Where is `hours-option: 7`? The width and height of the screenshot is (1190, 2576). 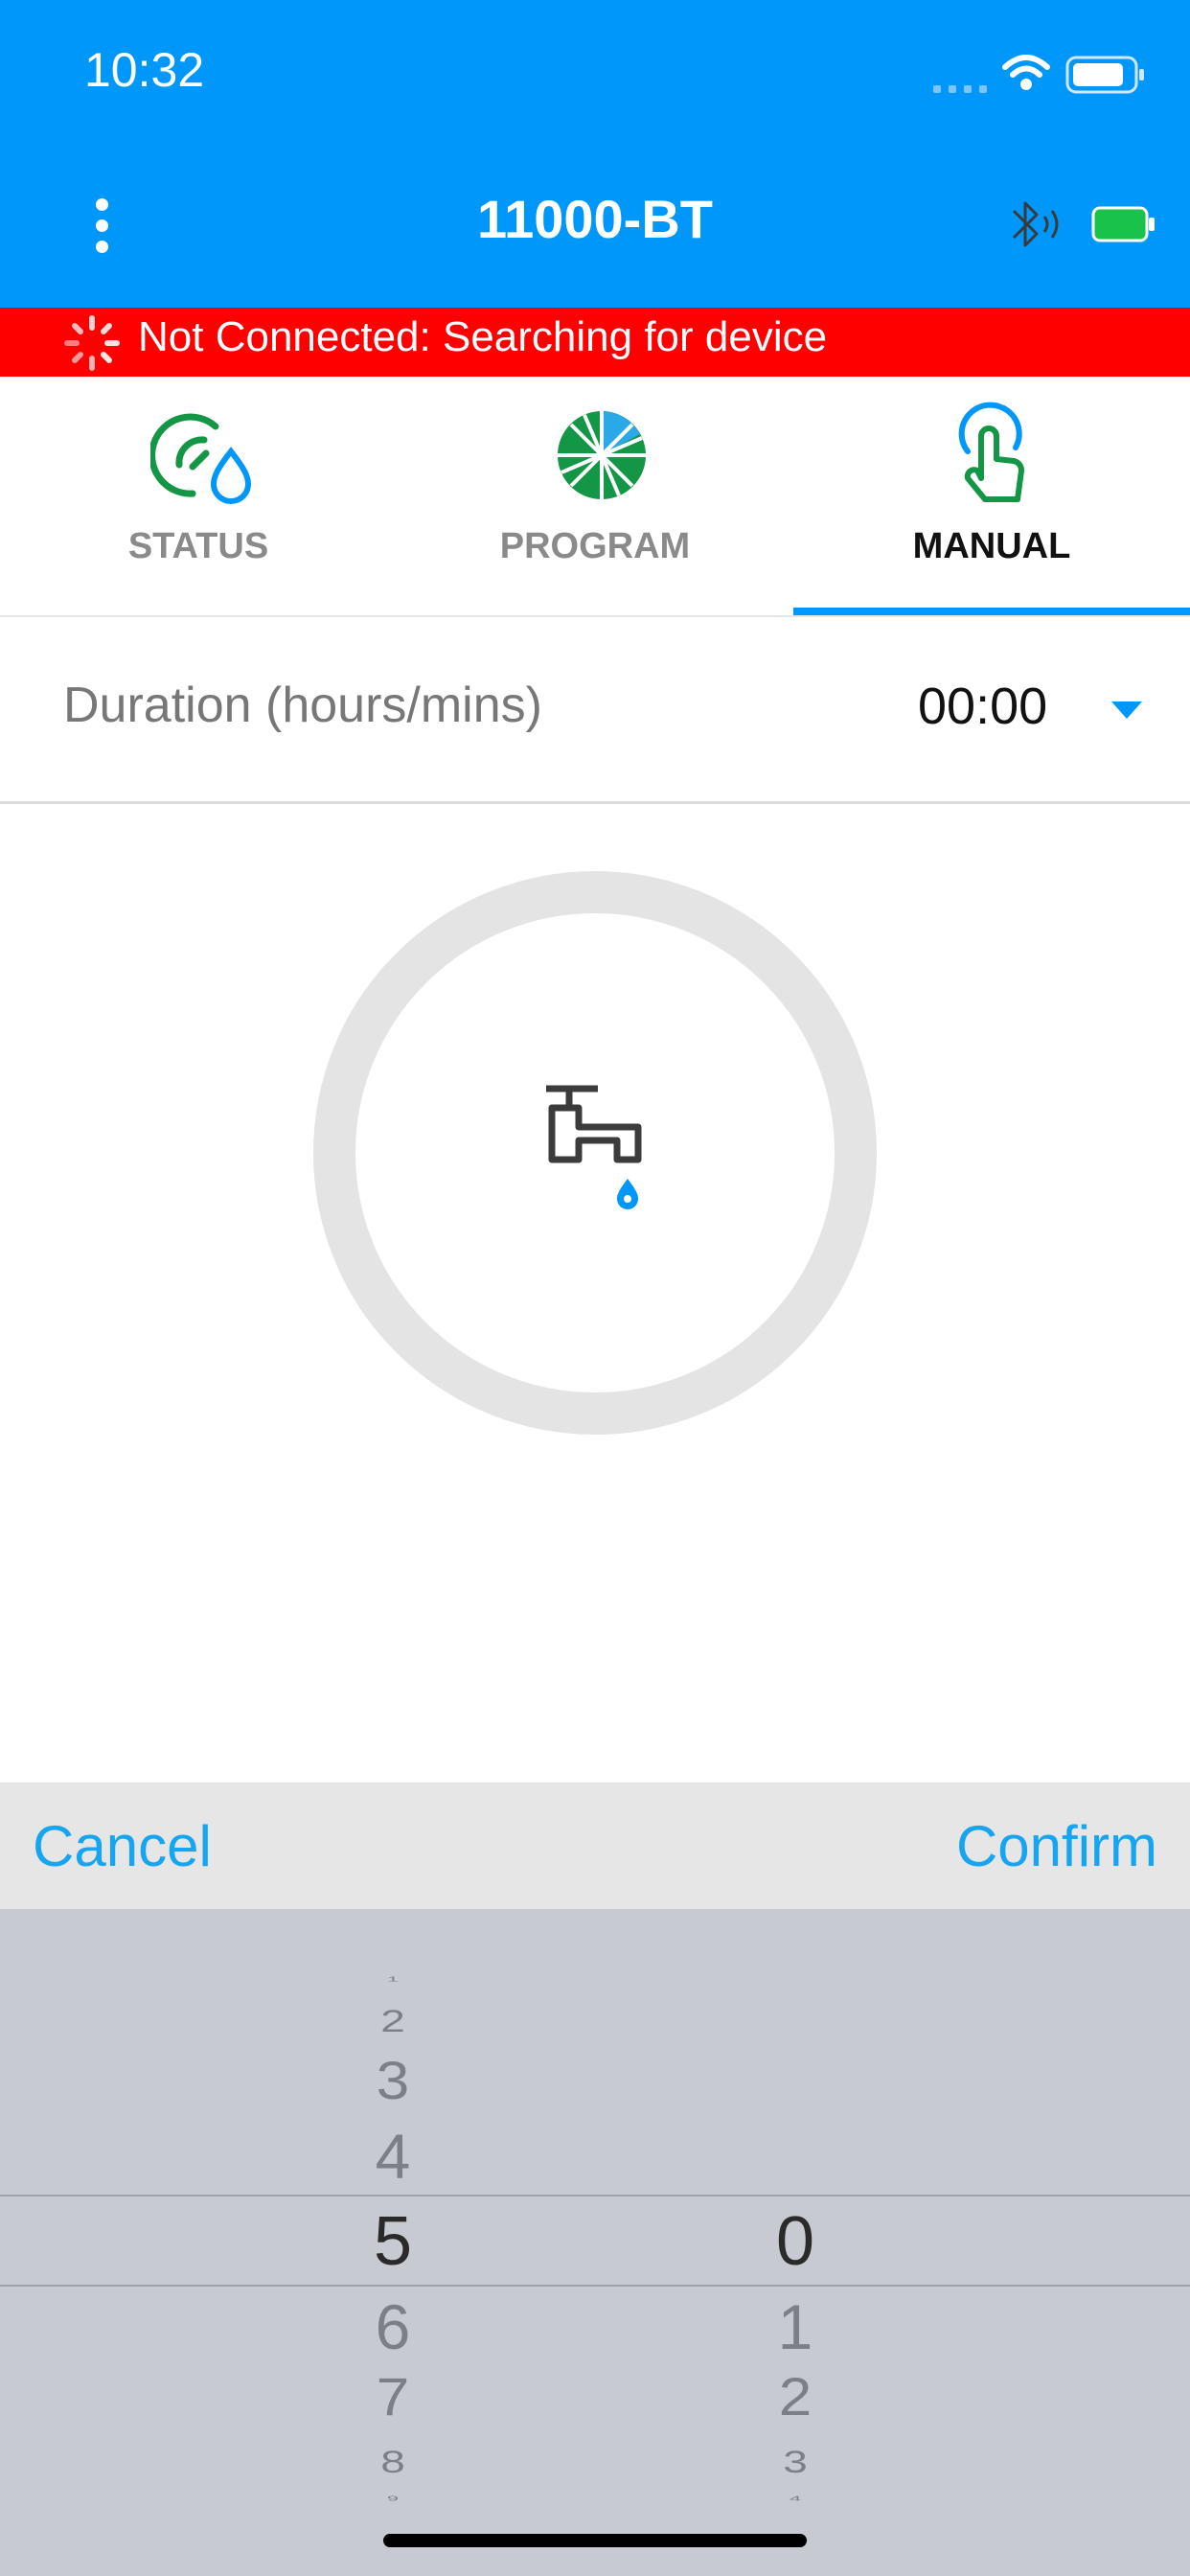 hours-option: 7 is located at coordinates (393, 2397).